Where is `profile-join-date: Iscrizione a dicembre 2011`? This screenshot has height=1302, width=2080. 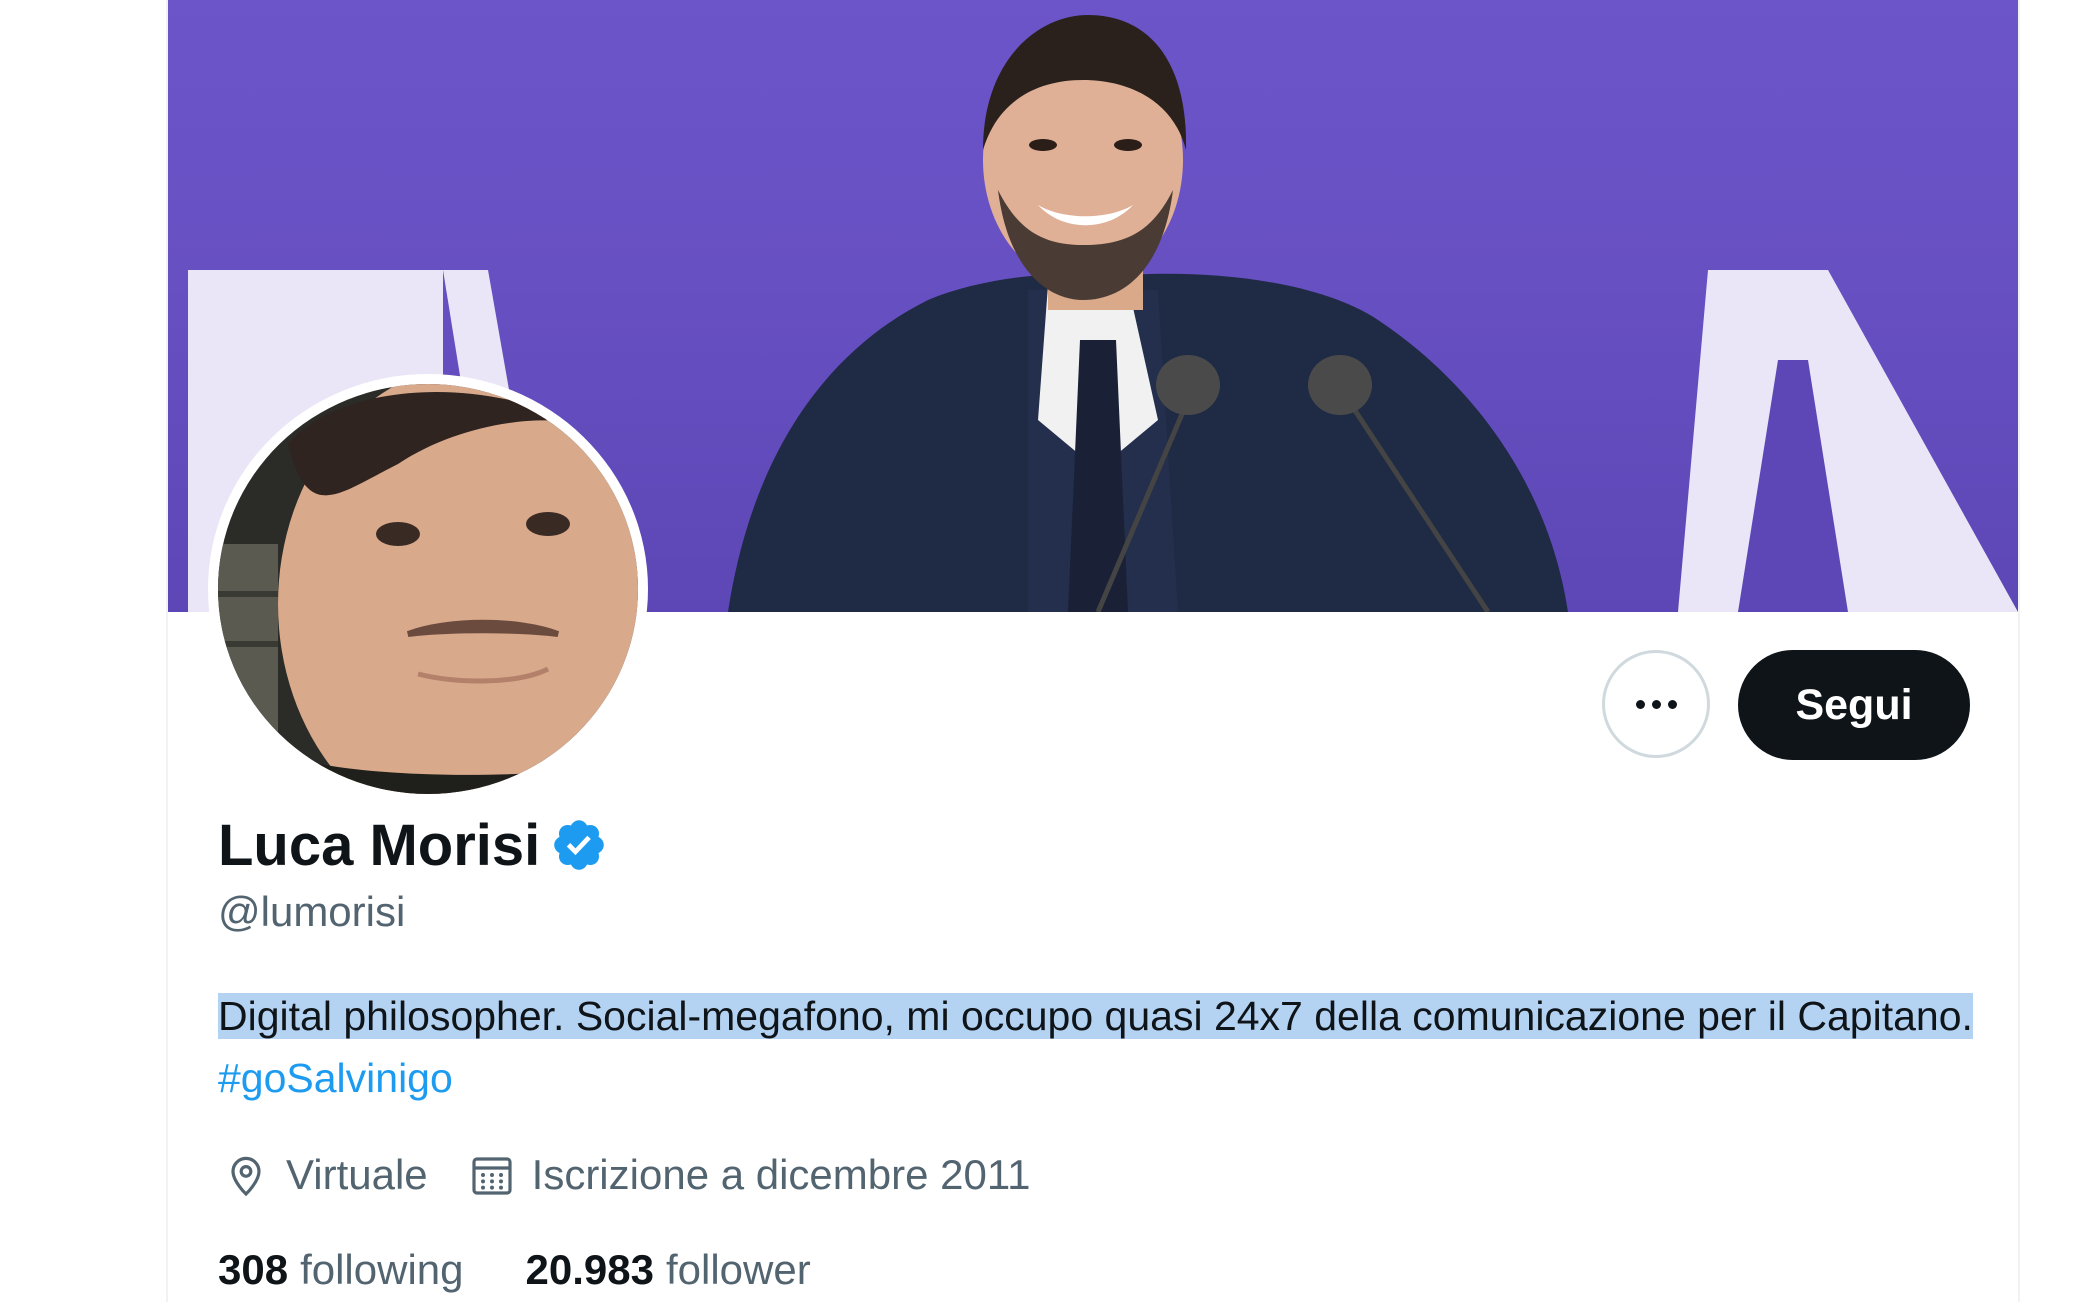
profile-join-date: Iscrizione a dicembre 2011 is located at coordinates (749, 1175).